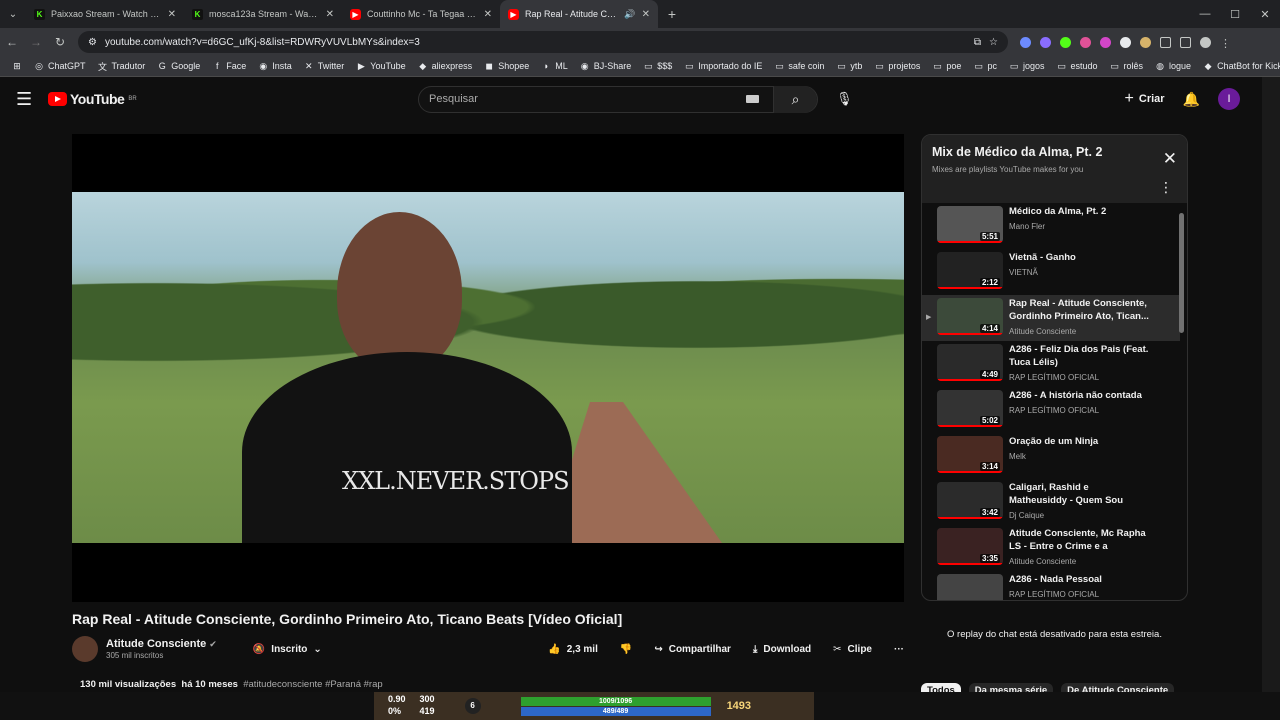 The height and width of the screenshot is (720, 1280). I want to click on bookmark-item: ◎ ChatGPT, so click(60, 66).